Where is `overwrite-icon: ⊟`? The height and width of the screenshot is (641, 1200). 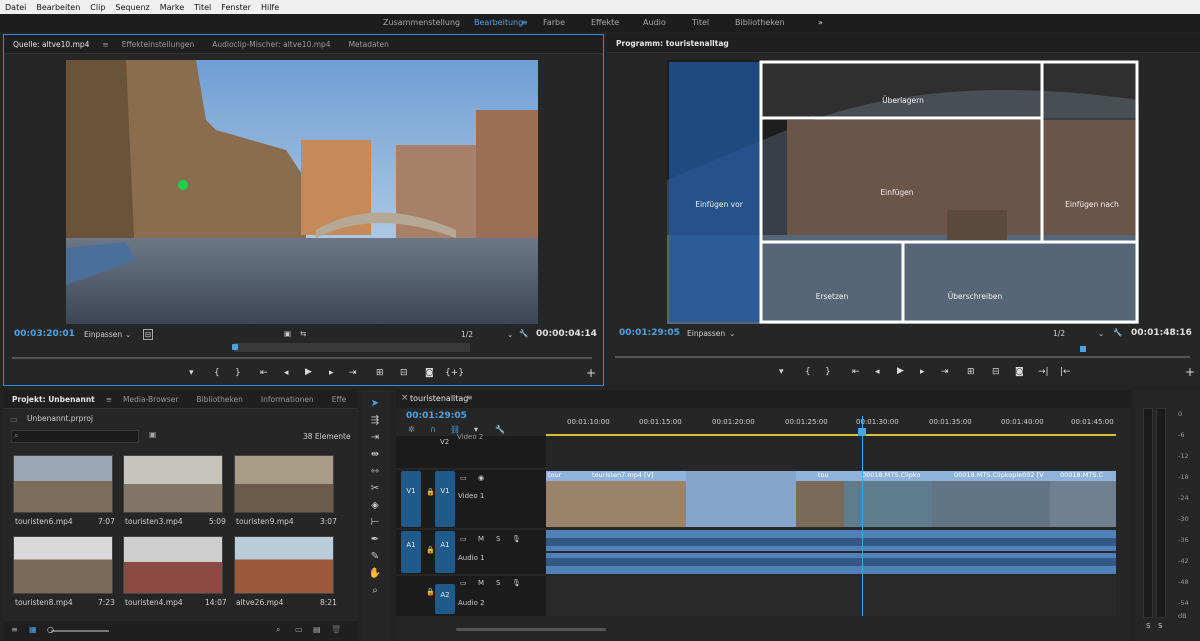 overwrite-icon: ⊟ is located at coordinates (404, 373).